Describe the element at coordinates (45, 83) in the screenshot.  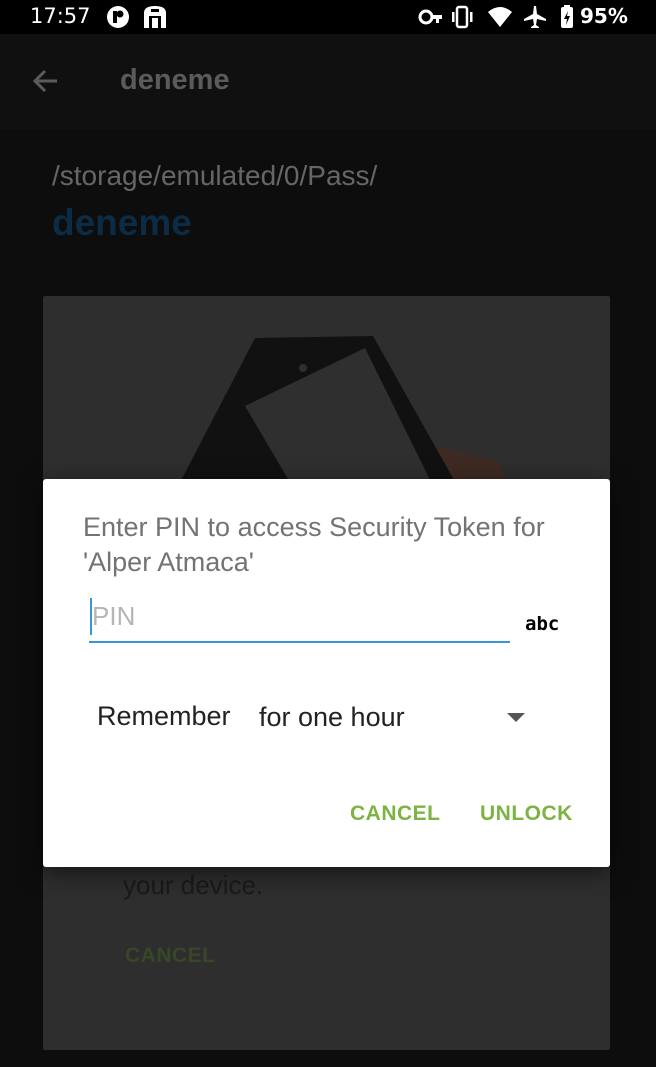
I see `back-arrow-icon` at that location.